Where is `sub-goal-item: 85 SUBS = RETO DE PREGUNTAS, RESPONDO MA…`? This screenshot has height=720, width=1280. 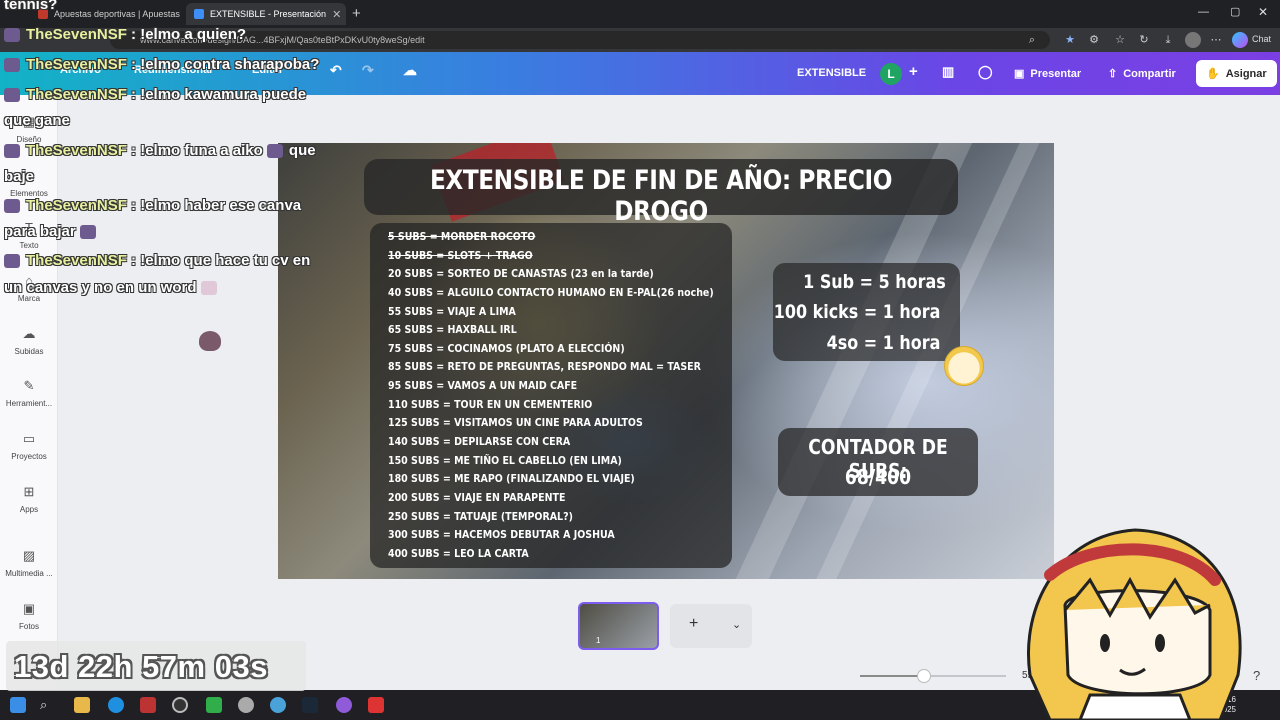 sub-goal-item: 85 SUBS = RETO DE PREGUNTAS, RESPONDO MA… is located at coordinates (544, 367).